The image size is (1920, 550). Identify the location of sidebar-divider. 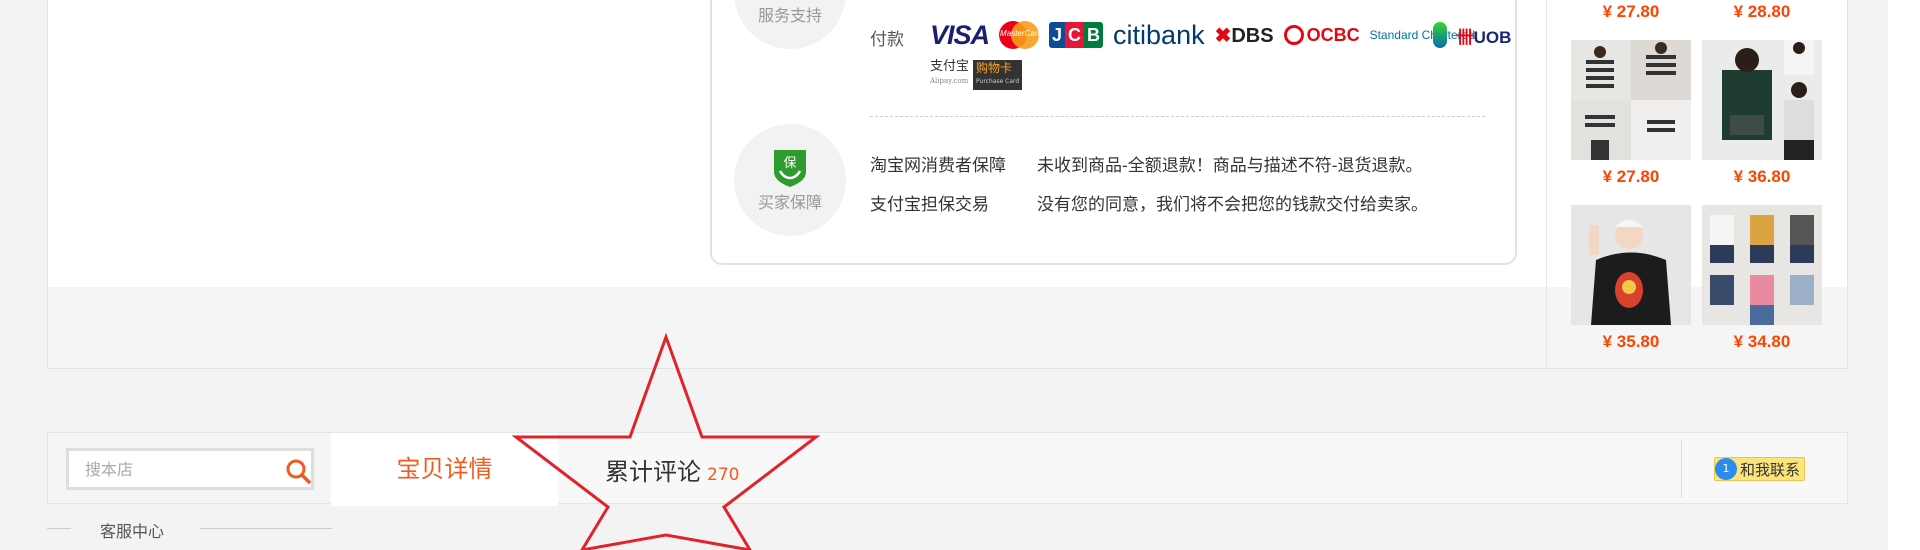
(1546, 184).